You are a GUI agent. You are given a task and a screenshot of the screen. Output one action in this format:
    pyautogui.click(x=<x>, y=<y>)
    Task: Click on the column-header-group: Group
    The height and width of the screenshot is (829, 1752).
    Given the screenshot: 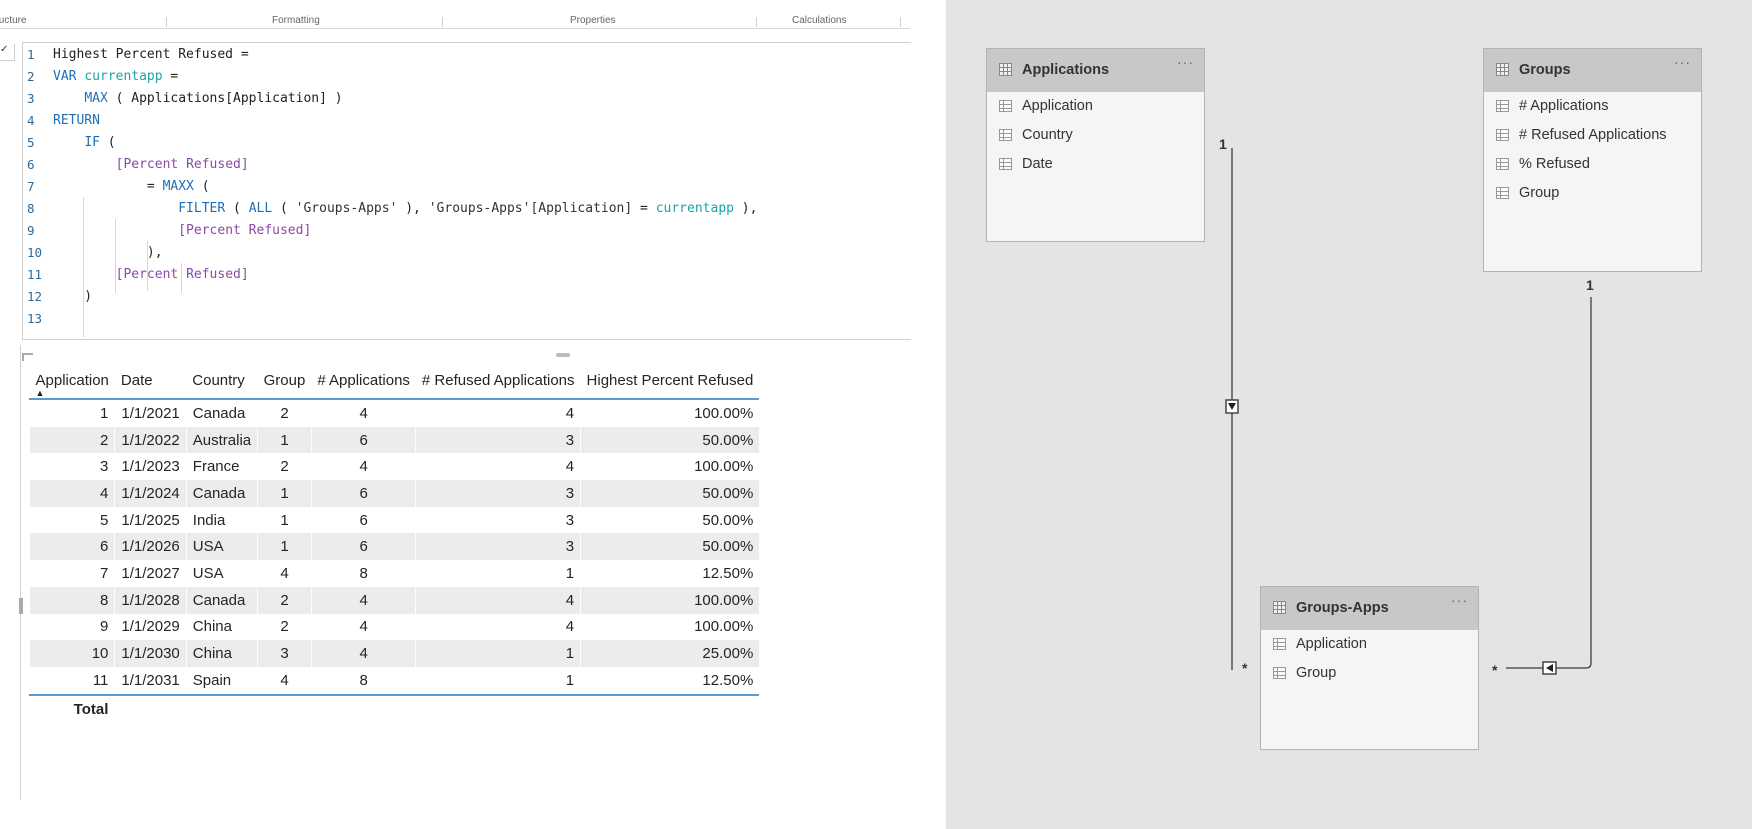 What is the action you would take?
    pyautogui.click(x=284, y=381)
    